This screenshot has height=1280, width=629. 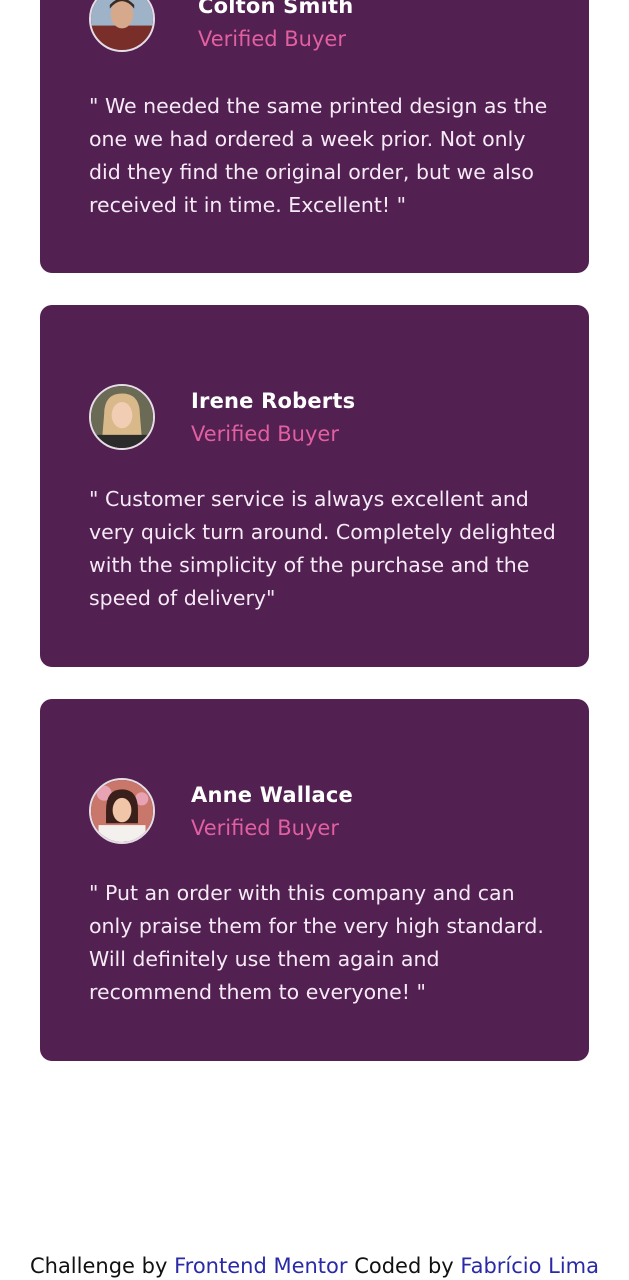 I want to click on avatar-colton, so click(x=122, y=26).